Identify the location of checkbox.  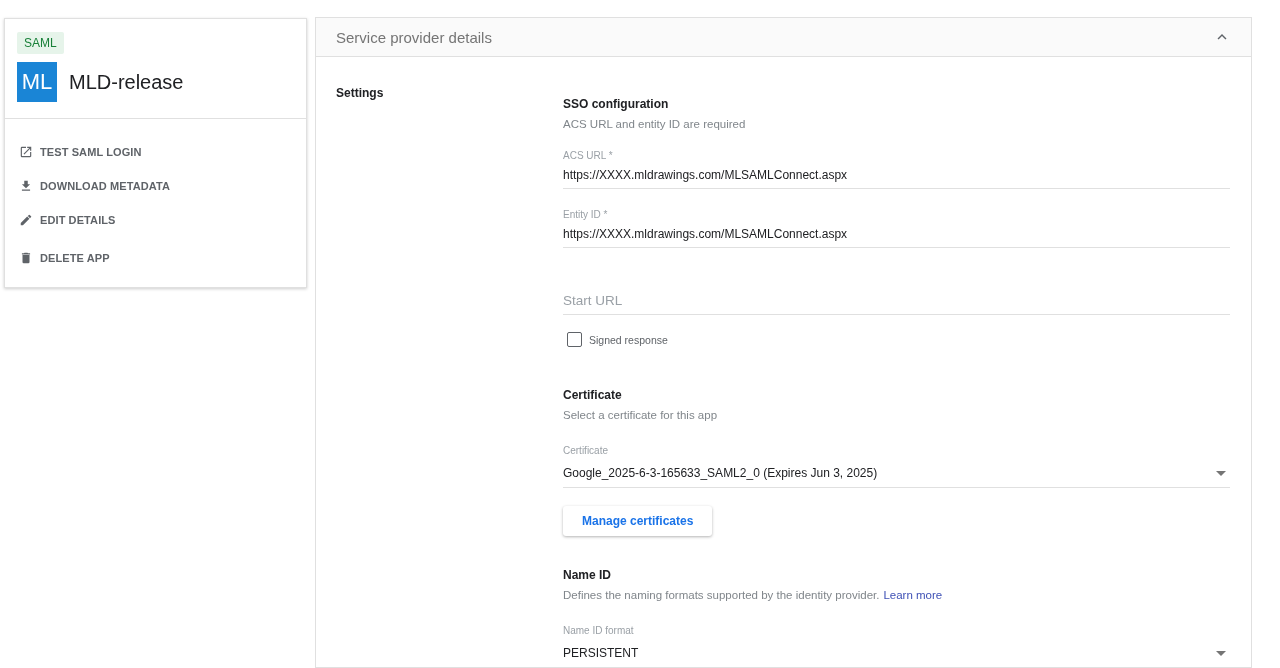
(574, 339).